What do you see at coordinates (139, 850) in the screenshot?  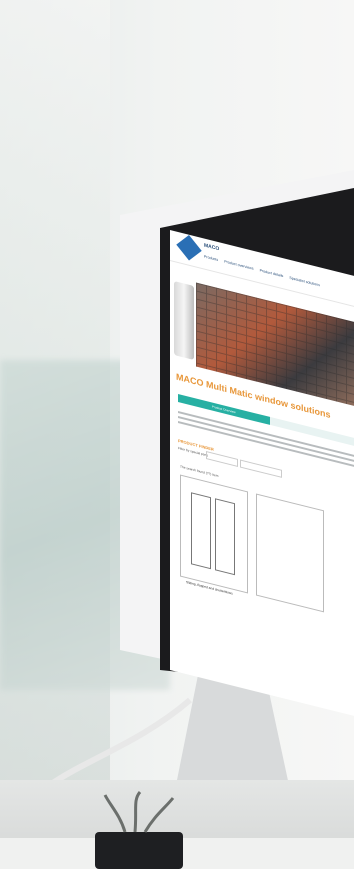 I see `pot-body` at bounding box center [139, 850].